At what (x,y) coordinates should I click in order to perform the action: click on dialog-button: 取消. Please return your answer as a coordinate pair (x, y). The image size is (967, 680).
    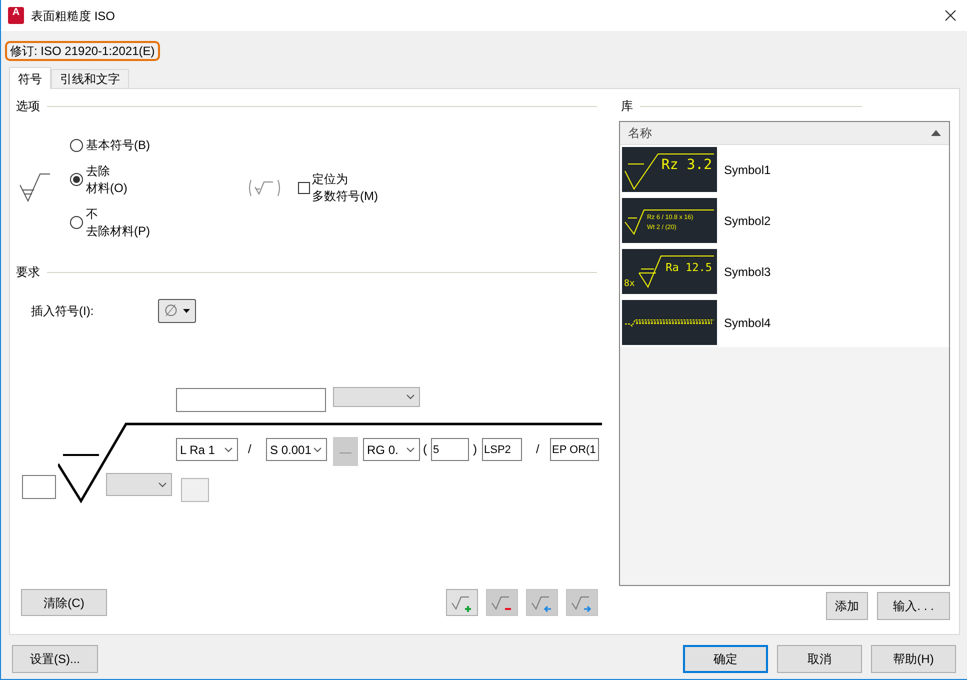
    Looking at the image, I should click on (819, 659).